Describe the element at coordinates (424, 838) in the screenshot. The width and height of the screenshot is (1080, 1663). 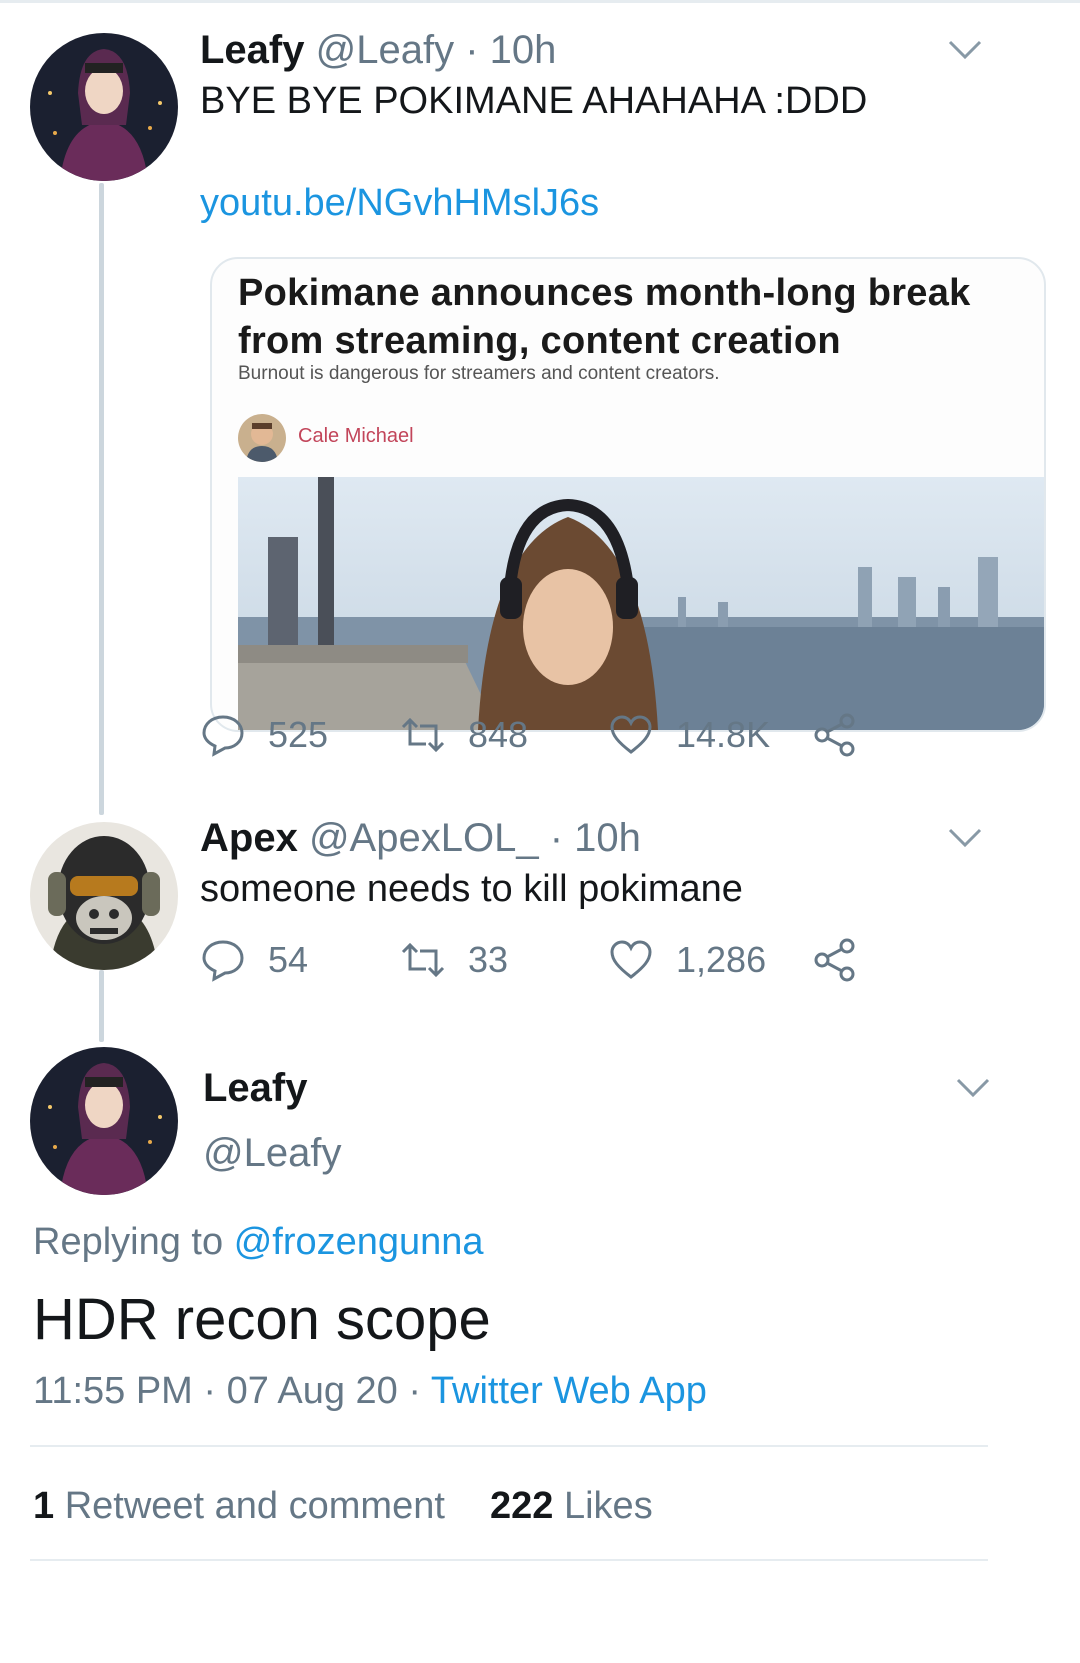
I see `author-handle: @ApexLOL_` at that location.